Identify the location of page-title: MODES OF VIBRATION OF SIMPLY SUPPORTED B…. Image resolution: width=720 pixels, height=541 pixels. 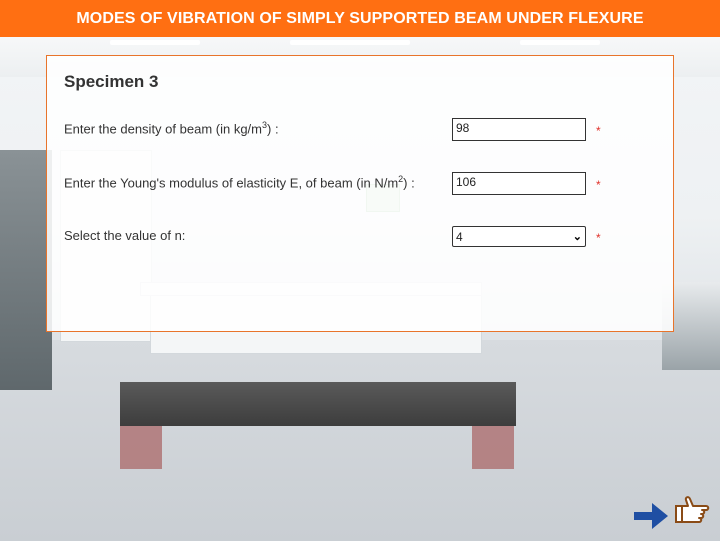
(360, 18).